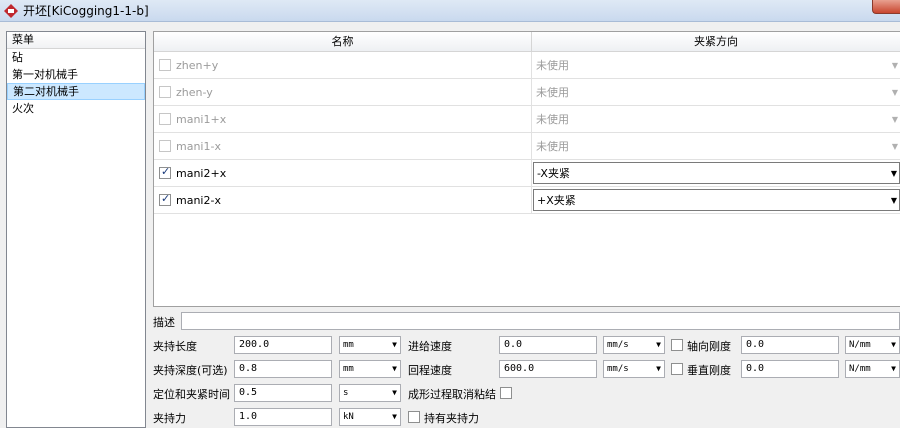 Image resolution: width=900 pixels, height=428 pixels. What do you see at coordinates (86, 11) in the screenshot?
I see `window-title: 开坯[KiCogging1-1-b]` at bounding box center [86, 11].